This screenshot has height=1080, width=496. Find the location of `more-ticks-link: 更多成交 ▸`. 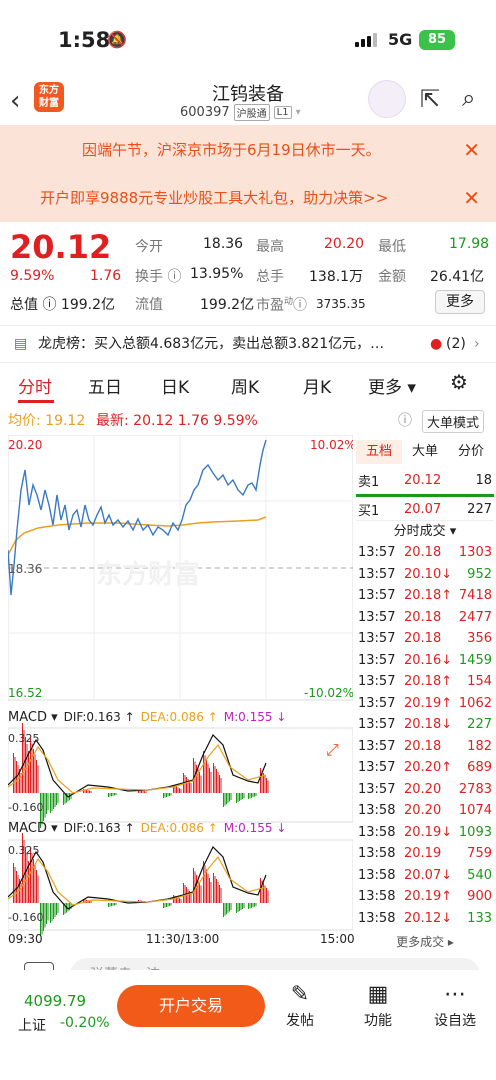

more-ticks-link: 更多成交 ▸ is located at coordinates (425, 941).